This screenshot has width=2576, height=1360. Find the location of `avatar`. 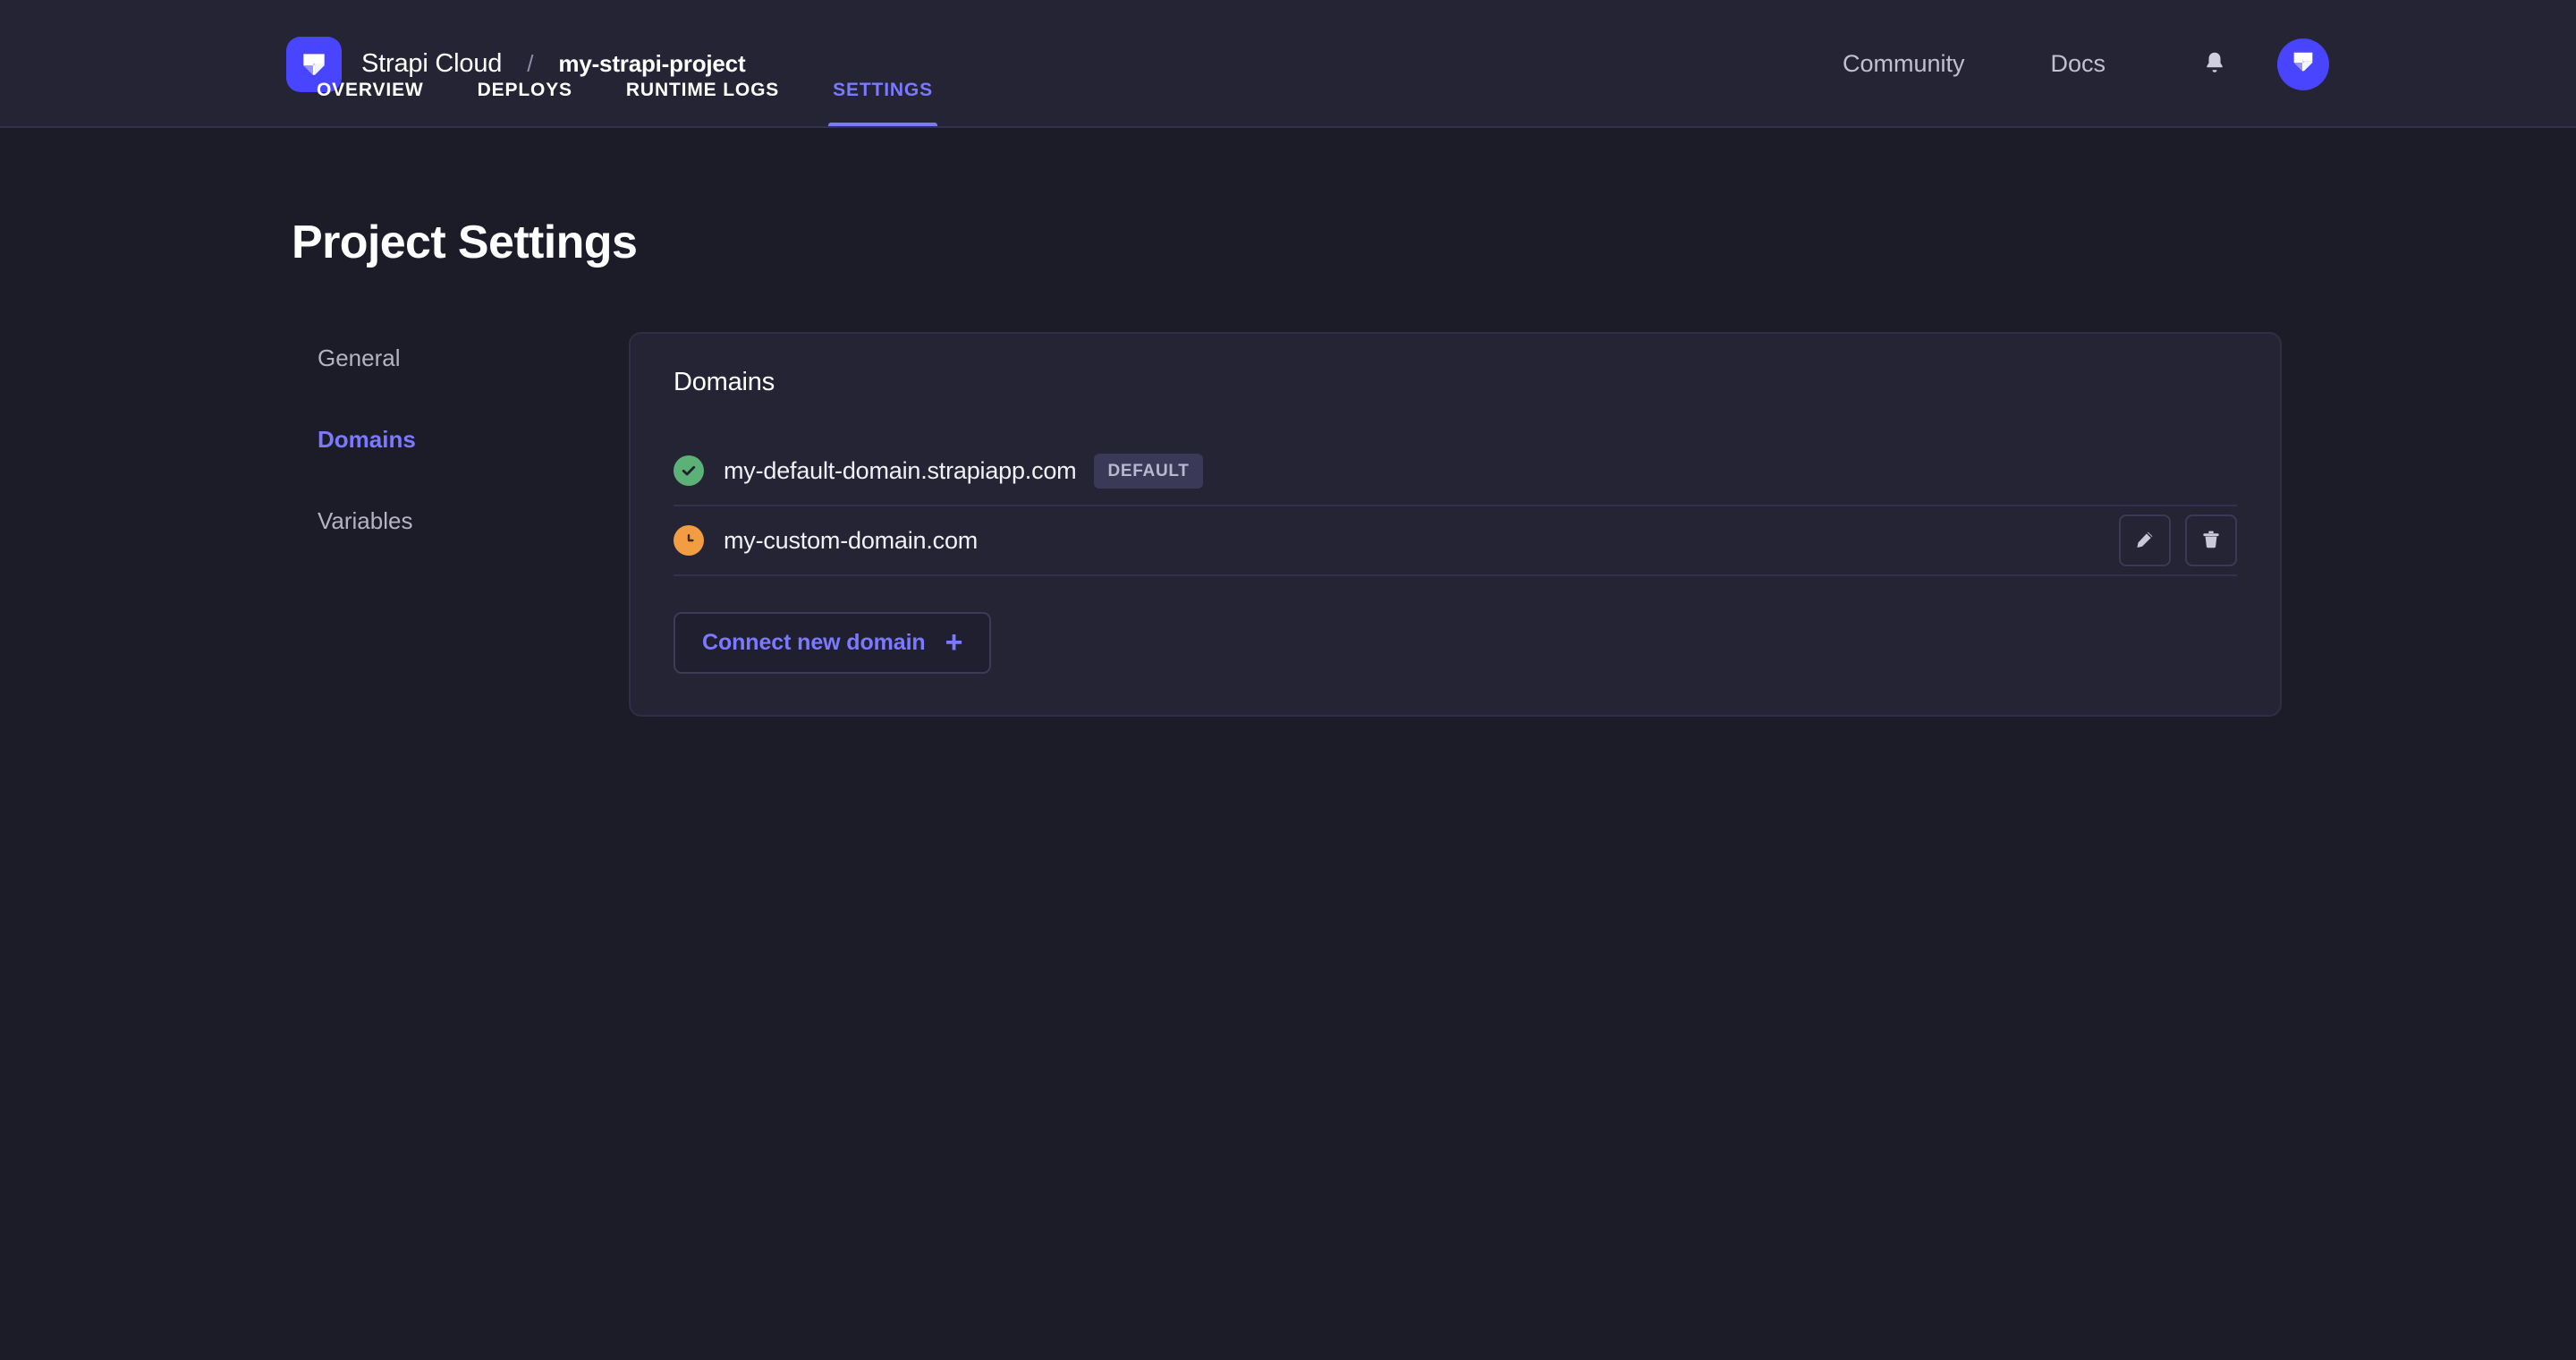

avatar is located at coordinates (2303, 64).